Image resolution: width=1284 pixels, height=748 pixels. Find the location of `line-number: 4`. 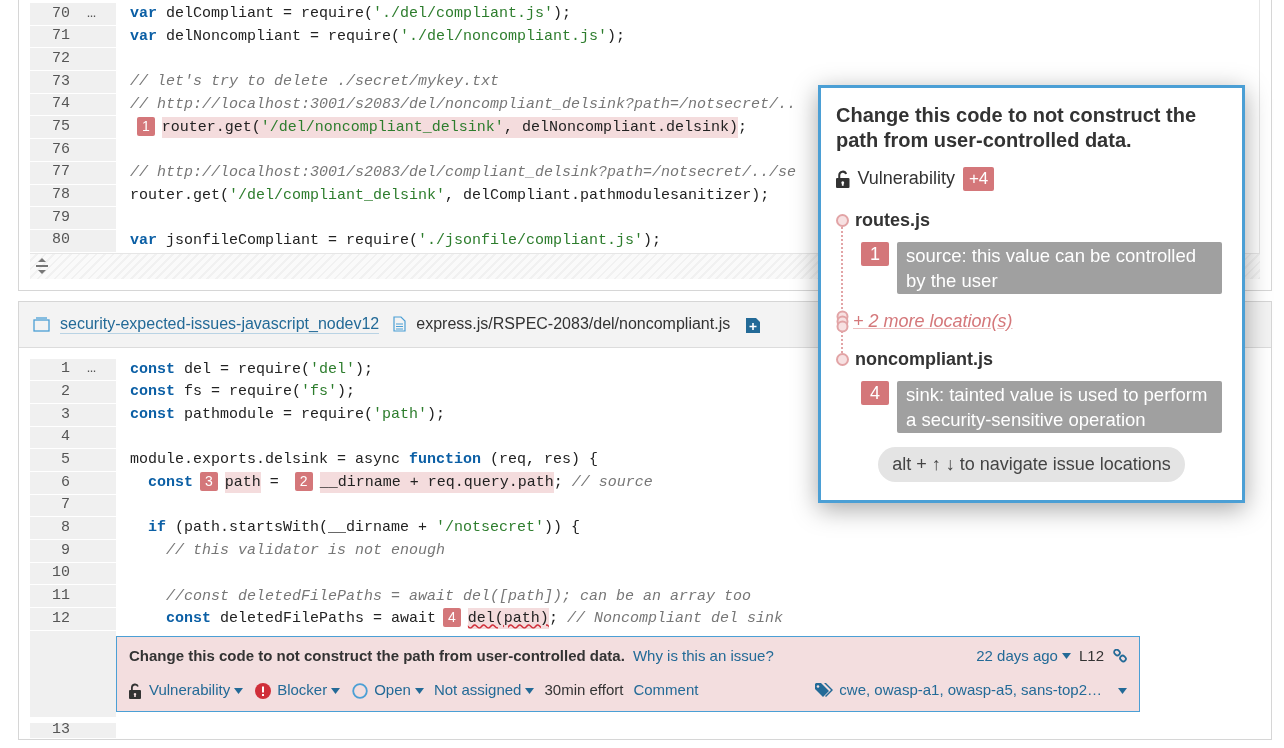

line-number: 4 is located at coordinates (65, 437).